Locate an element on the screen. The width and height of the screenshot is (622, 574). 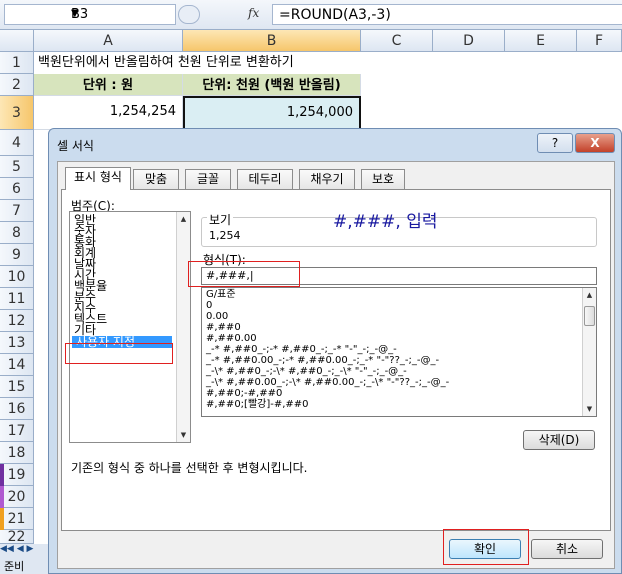
sheet-nav-prev-icon: ◀ is located at coordinates (20, 549).